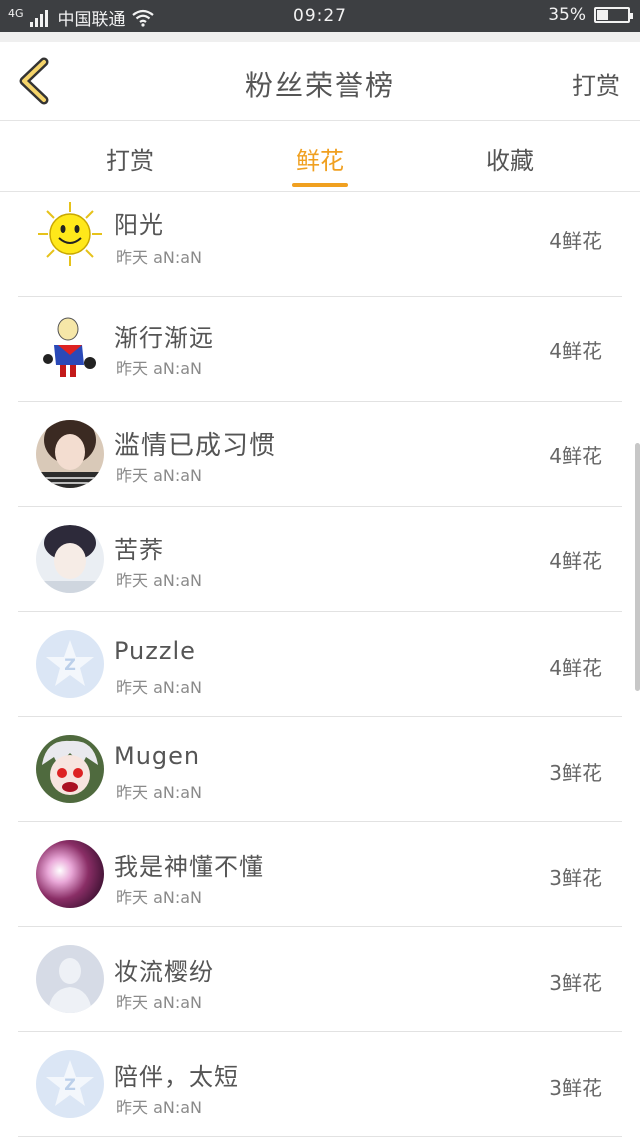 This screenshot has width=640, height=1138. What do you see at coordinates (320, 559) in the screenshot?
I see `list-item: 苦荞 昨天 aN:aN 4鲜花` at bounding box center [320, 559].